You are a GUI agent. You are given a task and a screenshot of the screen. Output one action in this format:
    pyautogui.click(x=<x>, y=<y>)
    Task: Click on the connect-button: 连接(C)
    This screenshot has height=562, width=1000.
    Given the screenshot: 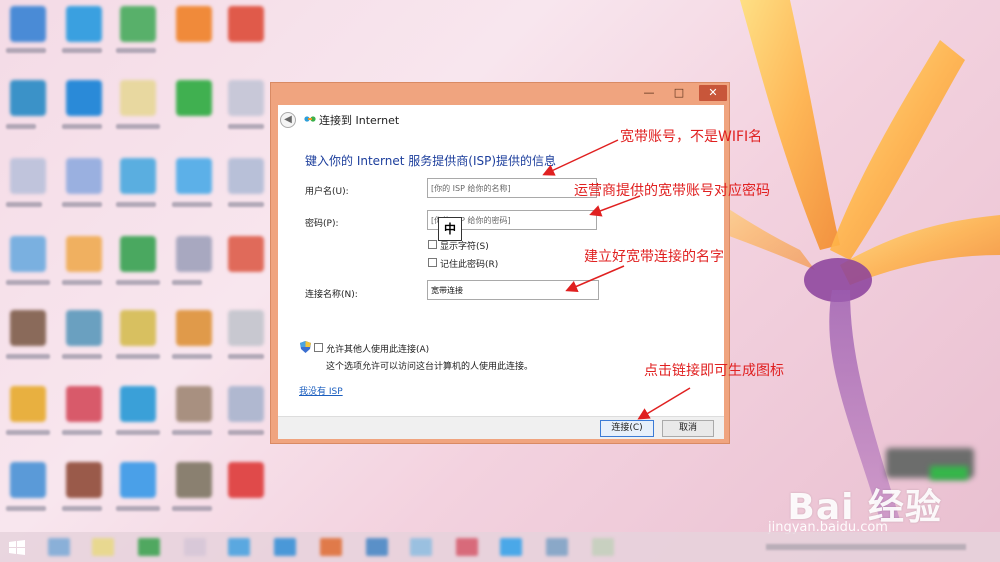 What is the action you would take?
    pyautogui.click(x=627, y=428)
    